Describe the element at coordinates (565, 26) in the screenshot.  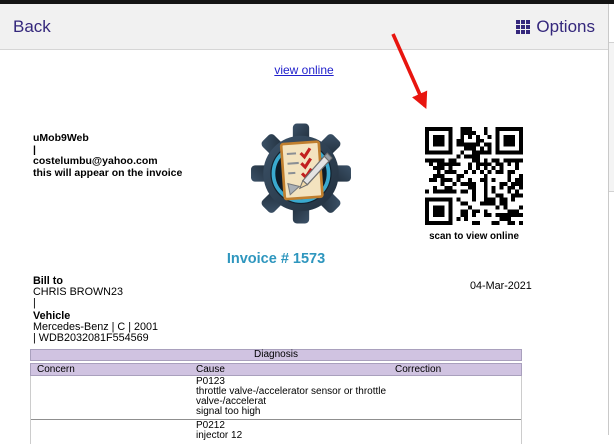
I see `options-label: Options` at that location.